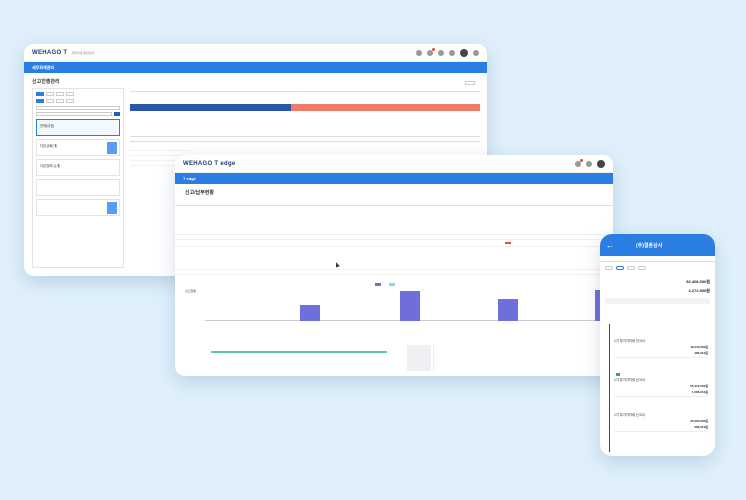  I want to click on app-logo: WEHAGO T edge, so click(209, 164).